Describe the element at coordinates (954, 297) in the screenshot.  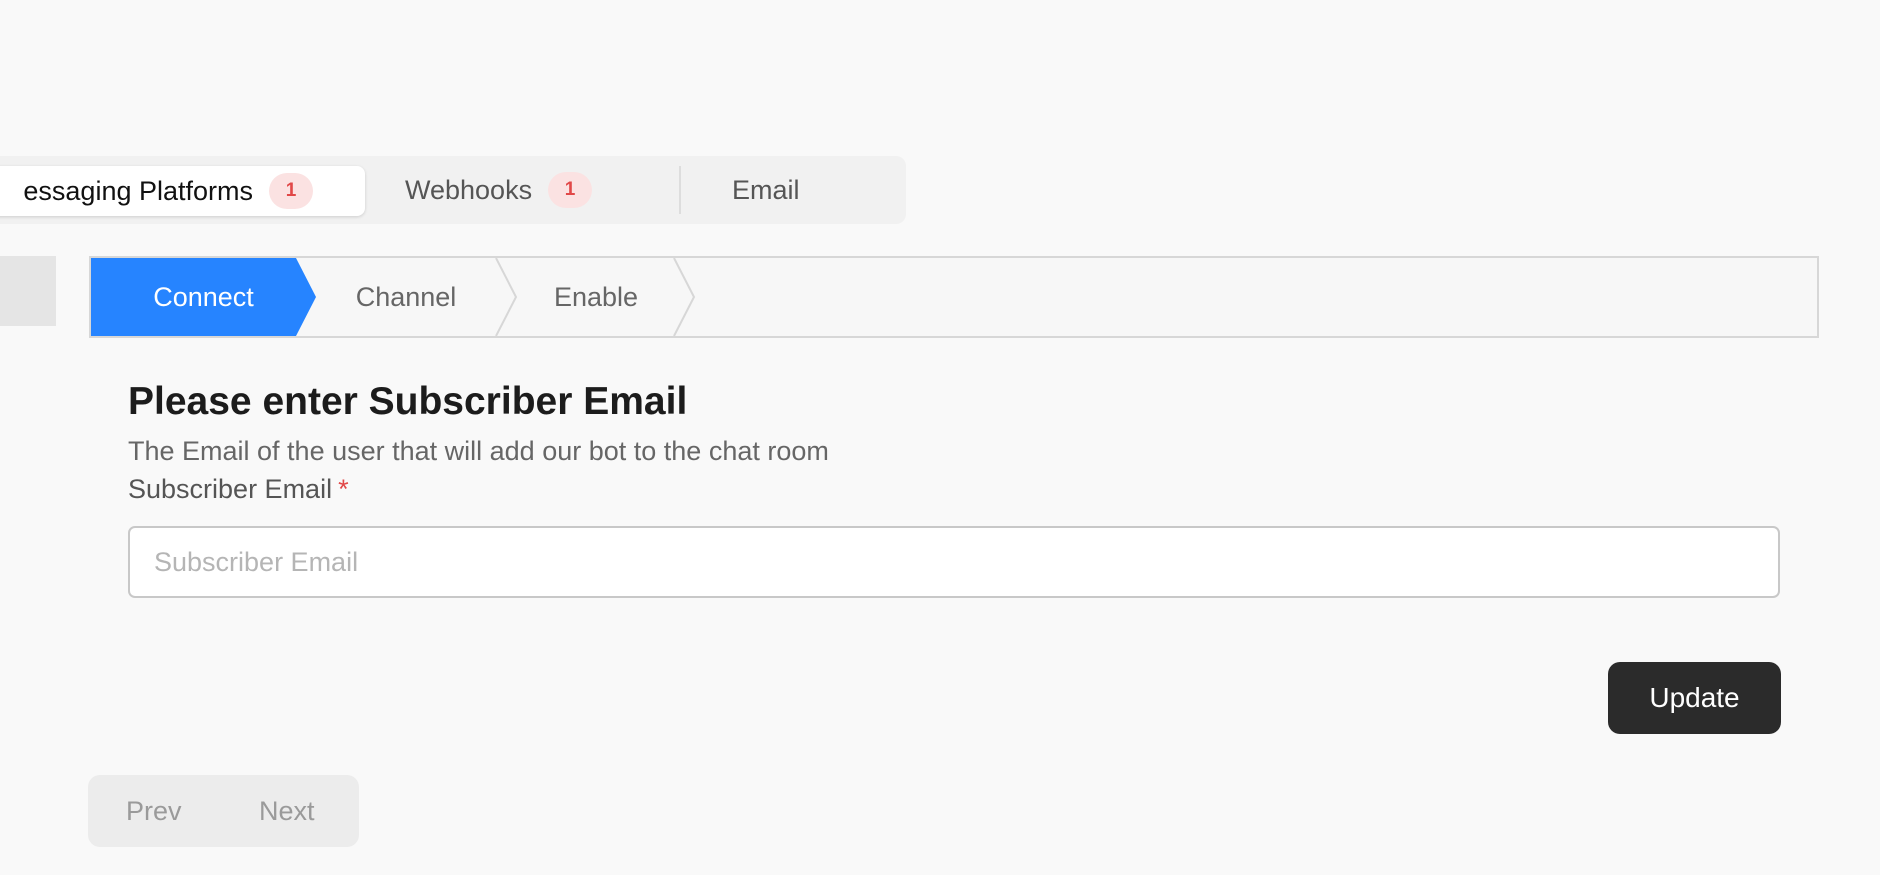
I see `setup-stepper: Connect Channel Enable` at that location.